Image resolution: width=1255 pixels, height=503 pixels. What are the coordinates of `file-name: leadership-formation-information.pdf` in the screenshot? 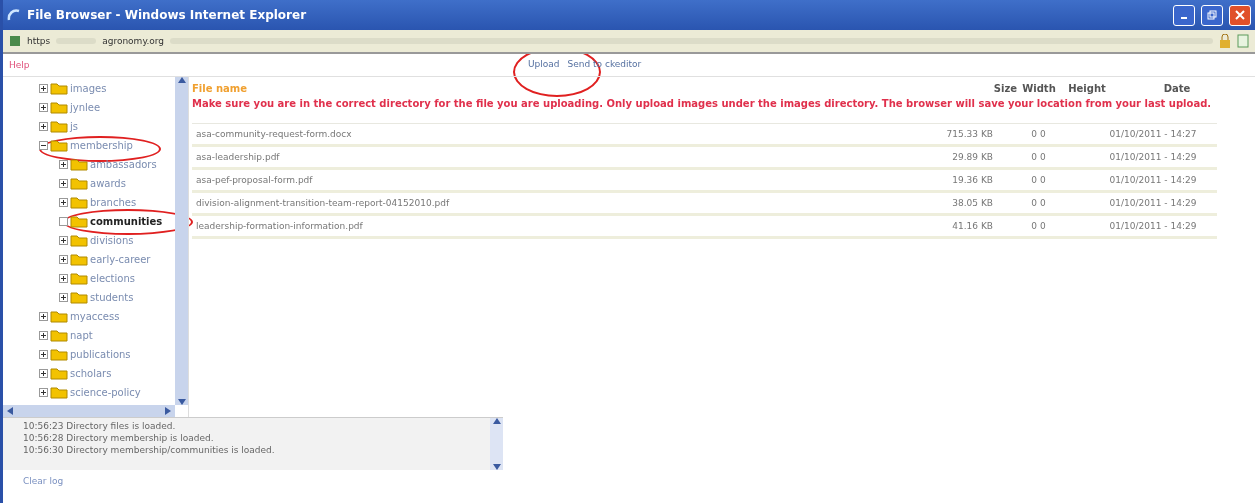 It's located at (280, 226).